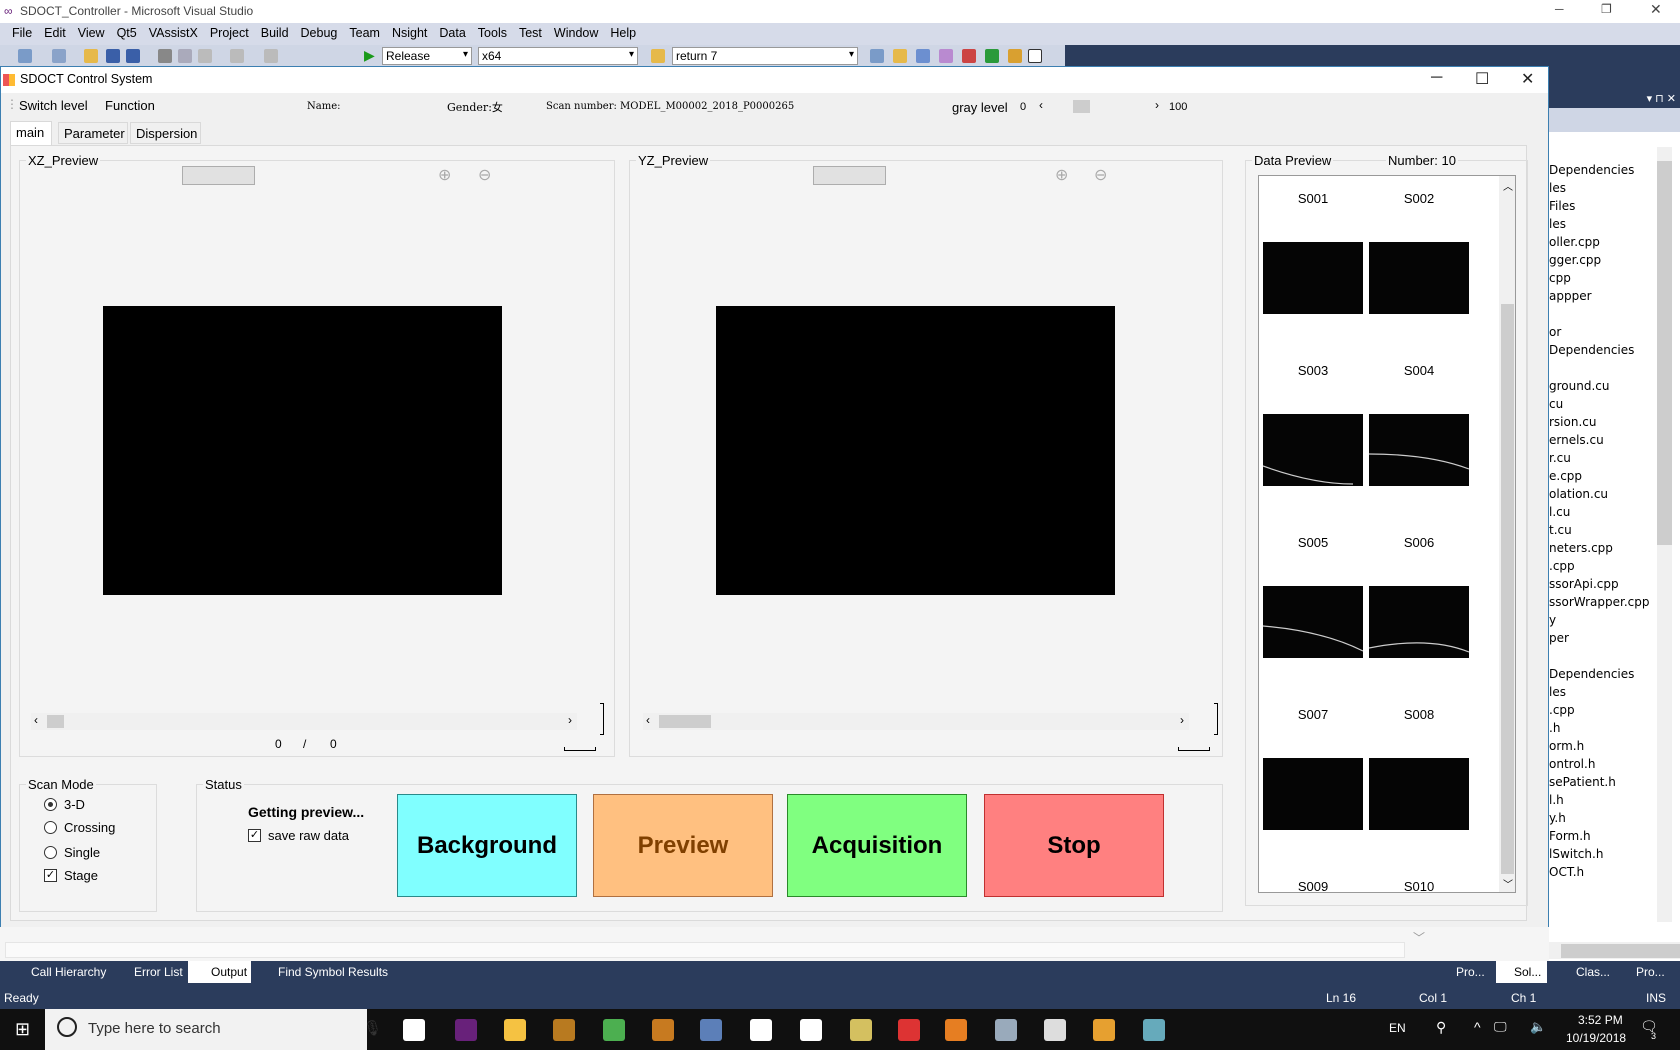 Image resolution: width=1680 pixels, height=1050 pixels. What do you see at coordinates (1572, 422) in the screenshot?
I see `solution-item: rsion.cu` at bounding box center [1572, 422].